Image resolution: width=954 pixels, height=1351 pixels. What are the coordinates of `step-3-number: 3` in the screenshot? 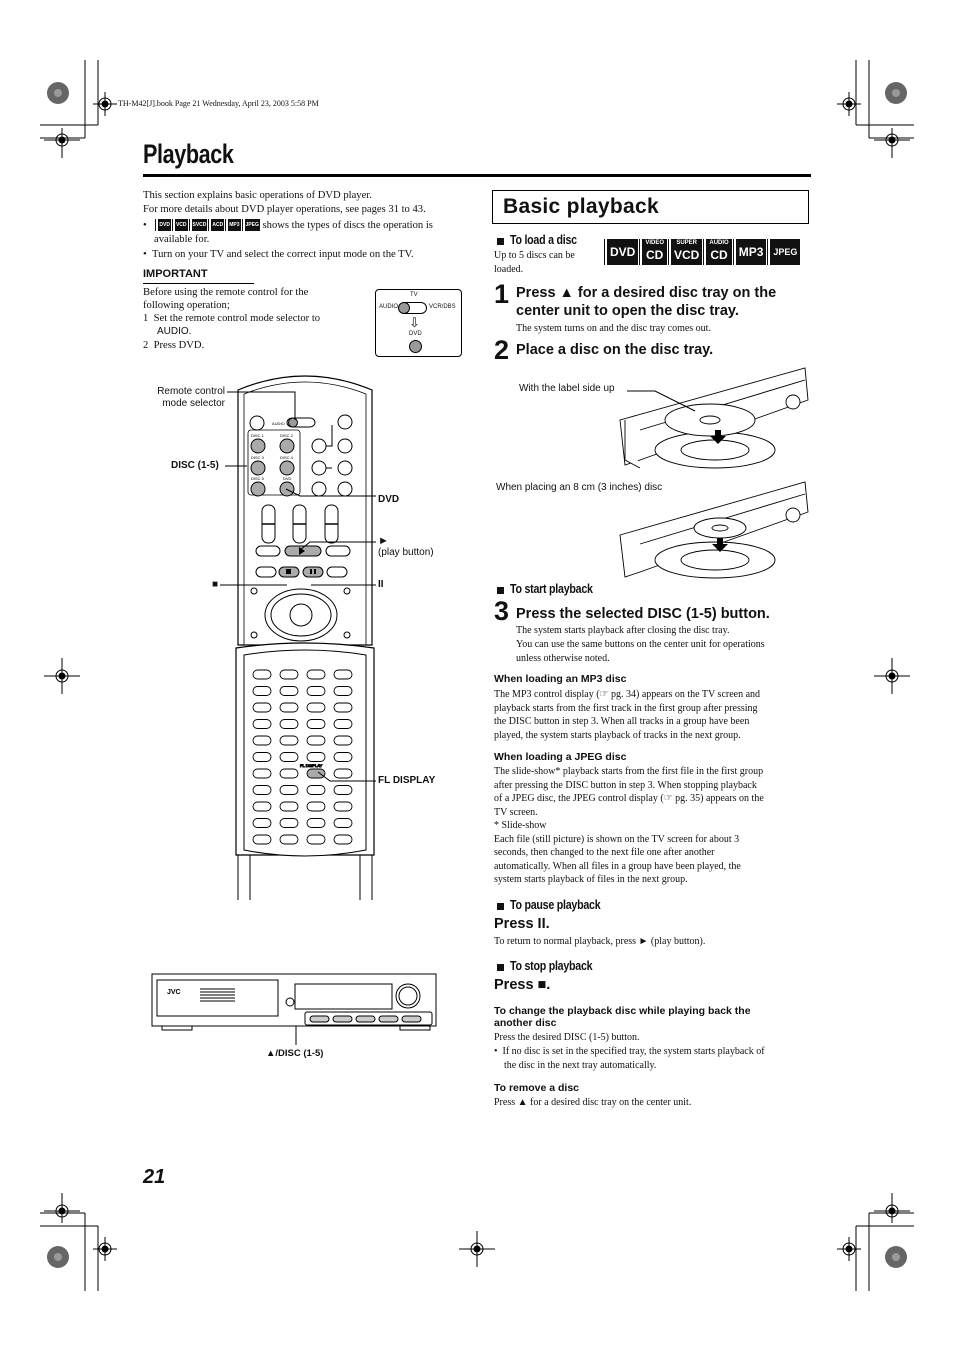 It's located at (502, 611).